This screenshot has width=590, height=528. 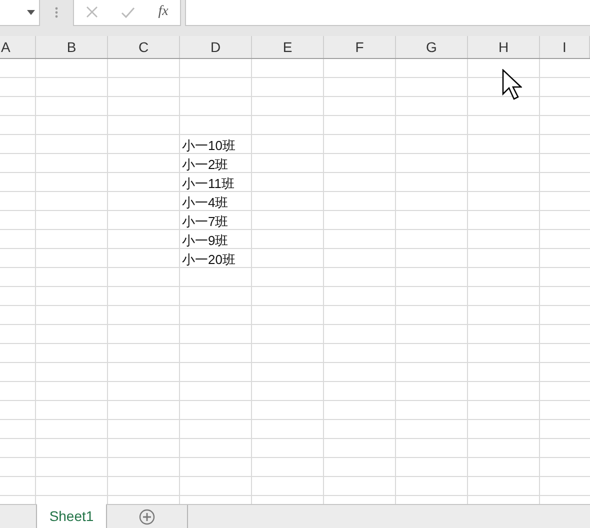 What do you see at coordinates (144, 47) in the screenshot?
I see `column-header: C` at bounding box center [144, 47].